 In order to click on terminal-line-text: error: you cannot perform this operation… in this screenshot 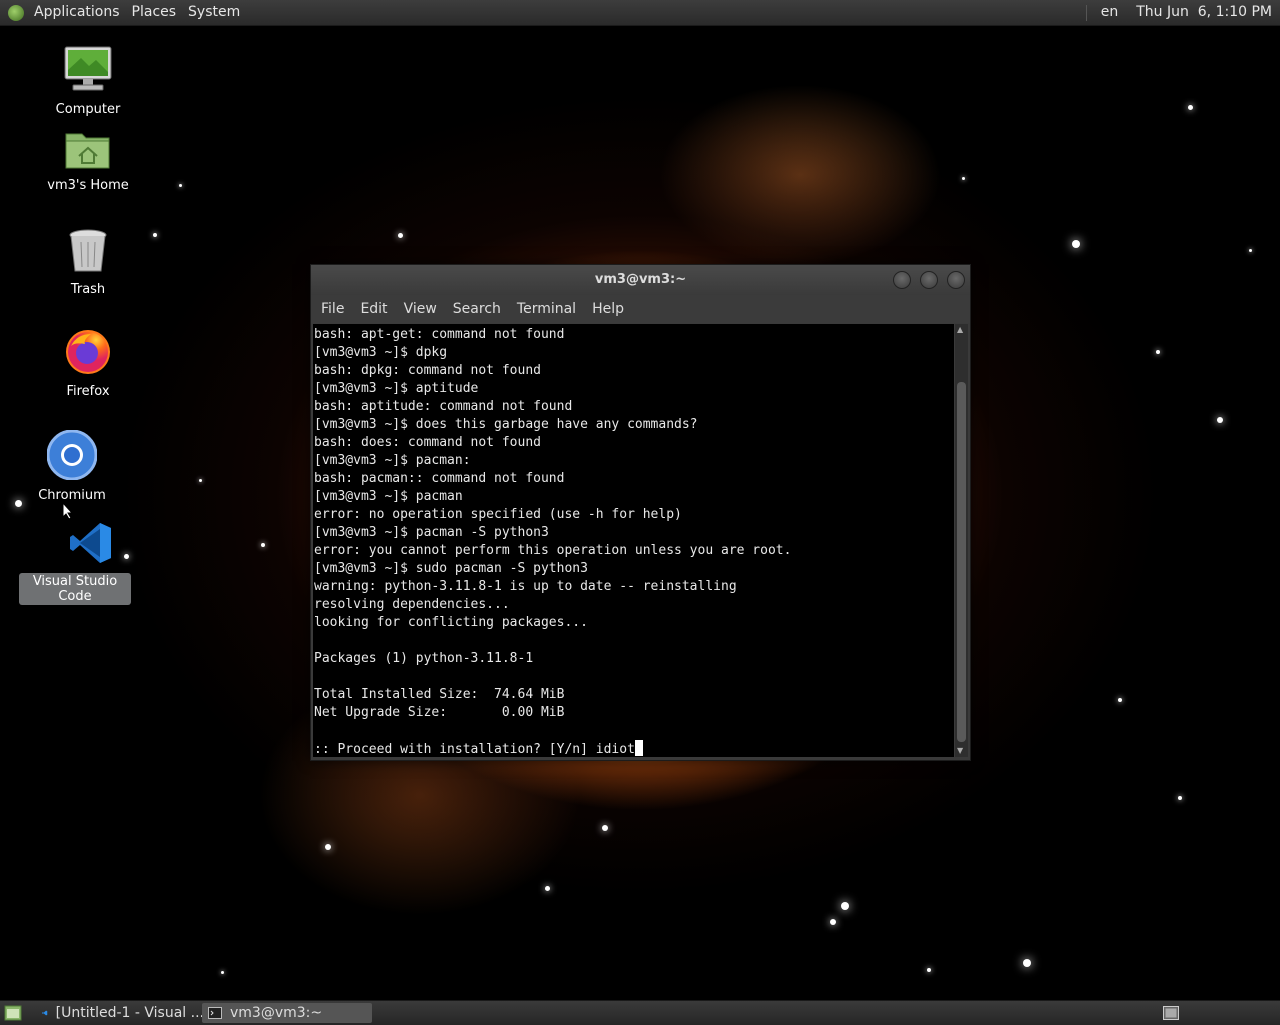, I will do `click(553, 550)`.